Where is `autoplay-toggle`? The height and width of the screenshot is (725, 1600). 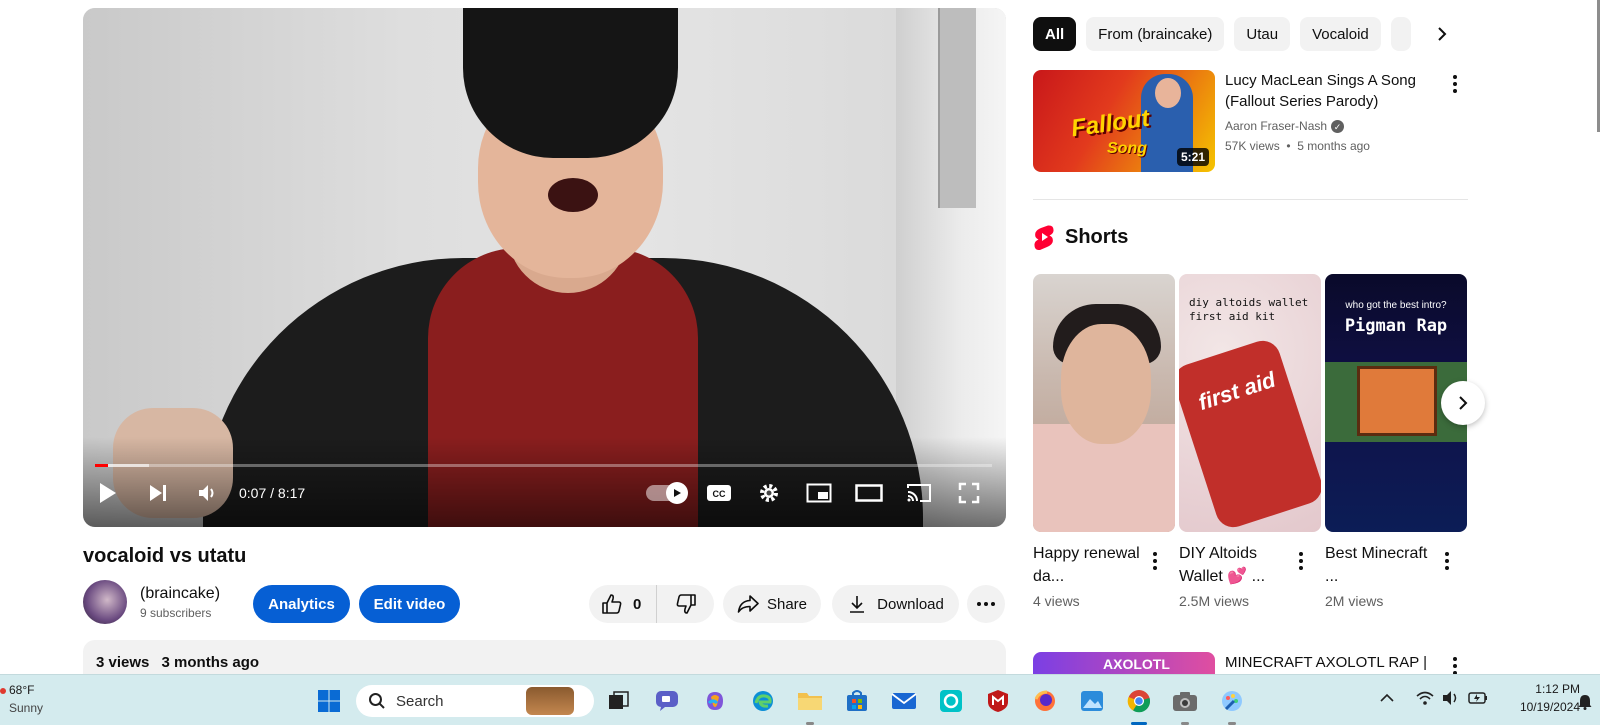
autoplay-toggle is located at coordinates (667, 493).